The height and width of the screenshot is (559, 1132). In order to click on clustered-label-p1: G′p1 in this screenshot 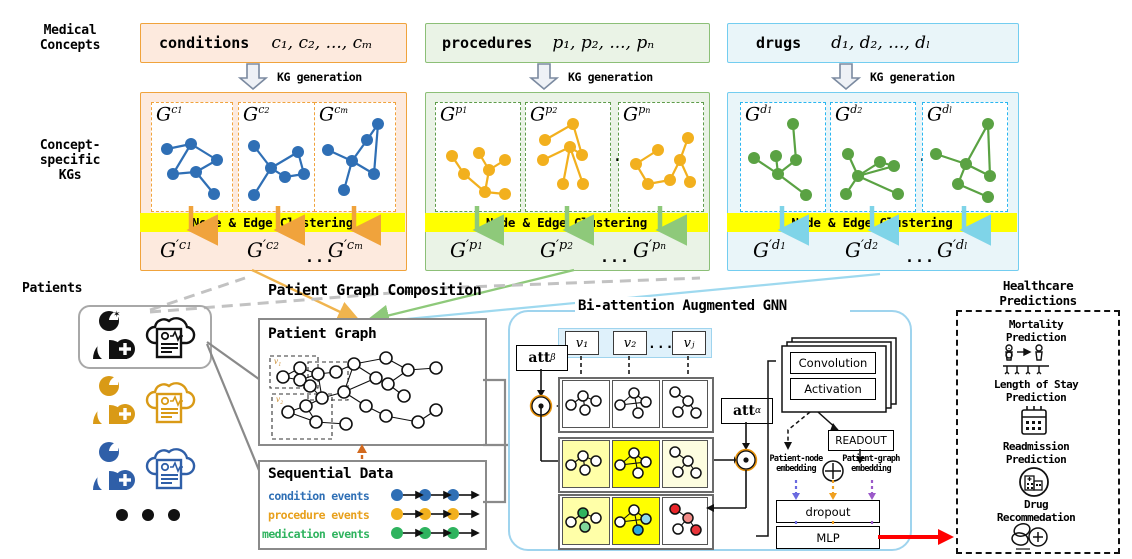, I will do `click(466, 250)`.